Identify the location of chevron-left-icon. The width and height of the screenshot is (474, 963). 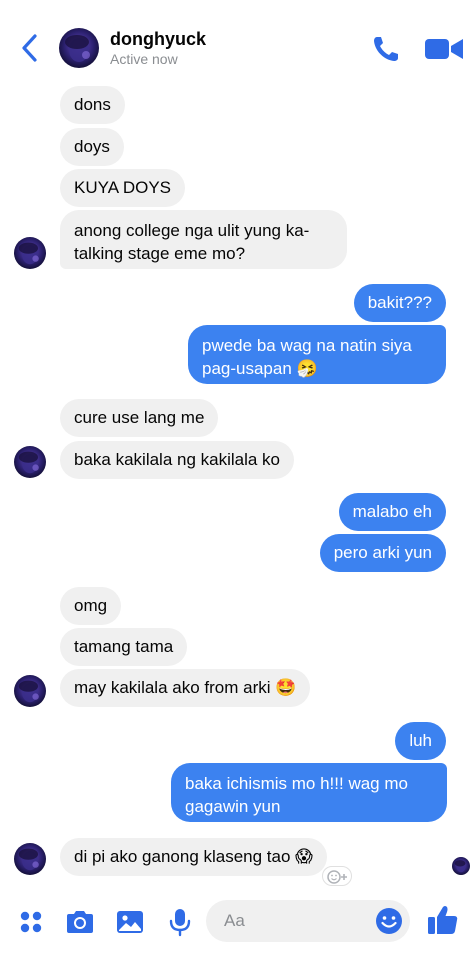
(29, 48).